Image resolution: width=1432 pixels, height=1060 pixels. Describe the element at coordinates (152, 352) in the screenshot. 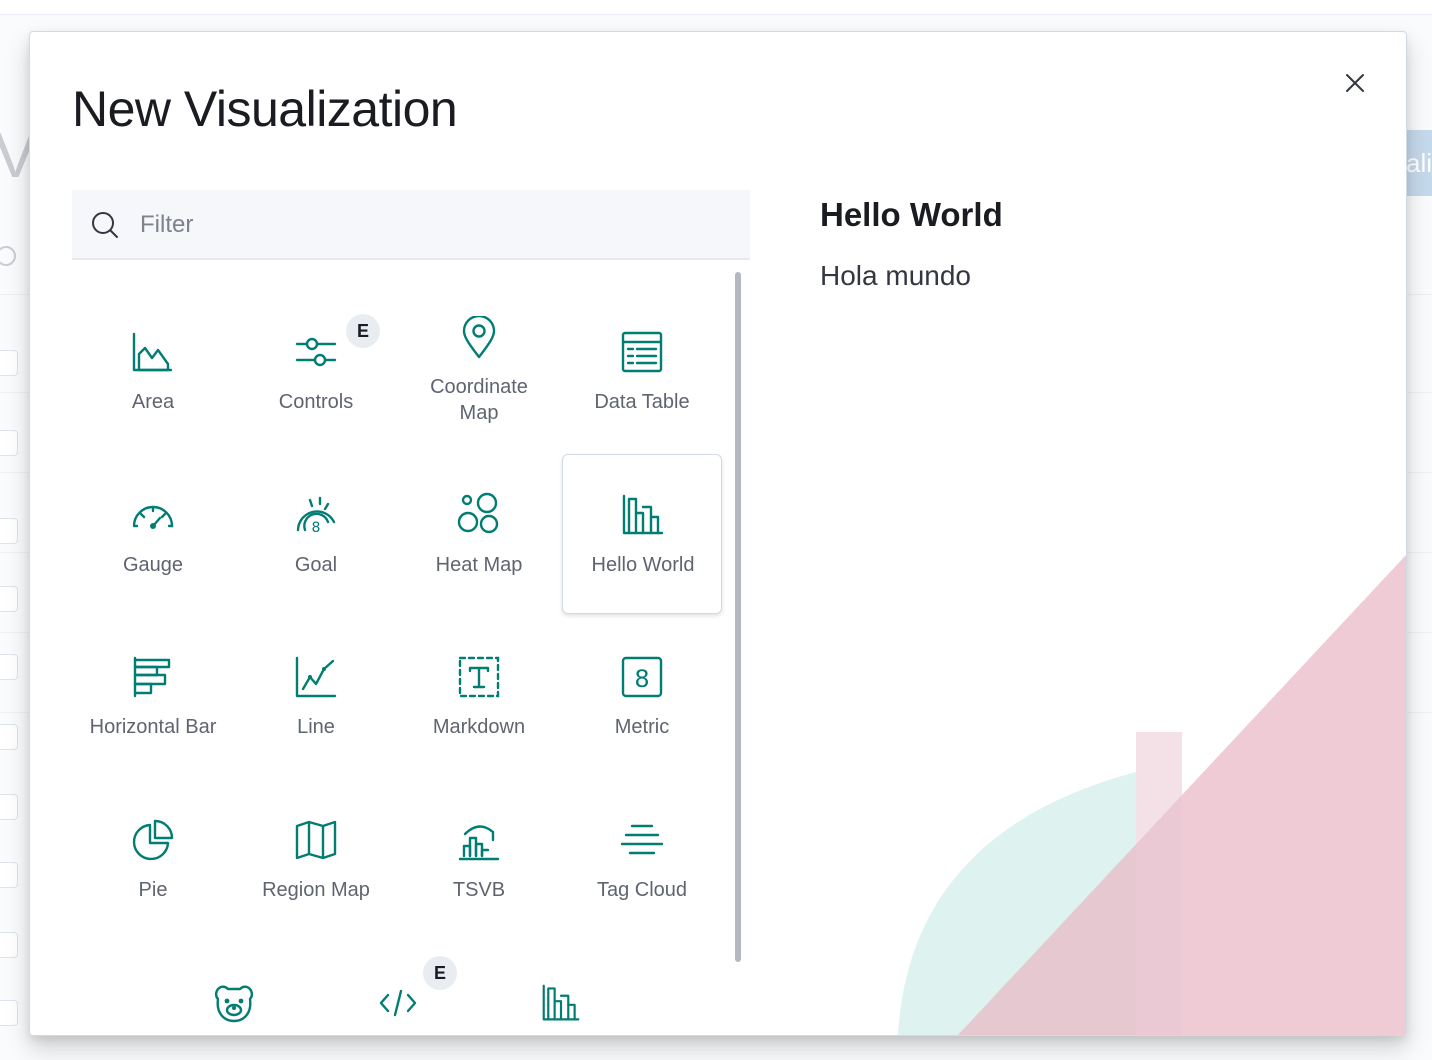

I see `area-chart-icon` at that location.